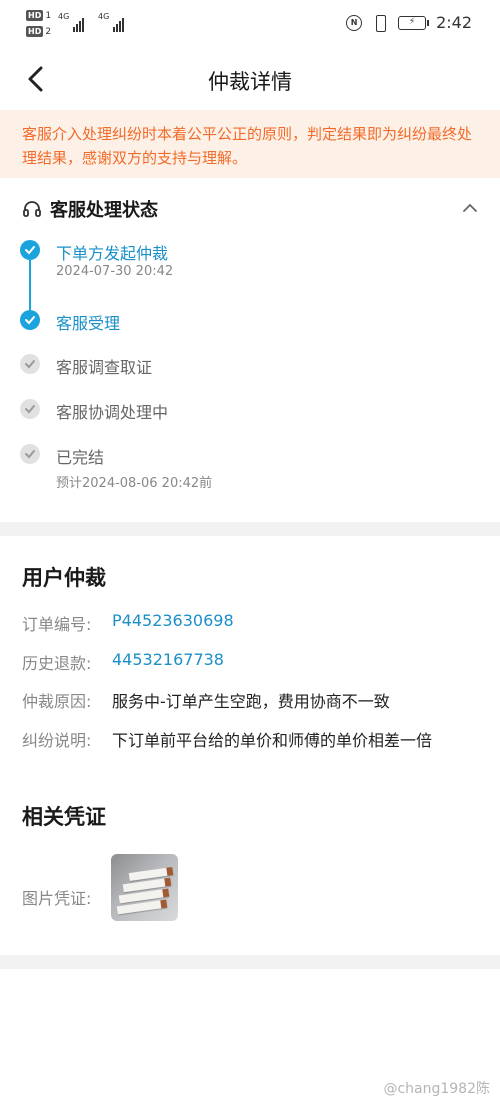 Image resolution: width=500 pixels, height=1106 pixels. I want to click on page-title: 仲裁详情, so click(250, 82).